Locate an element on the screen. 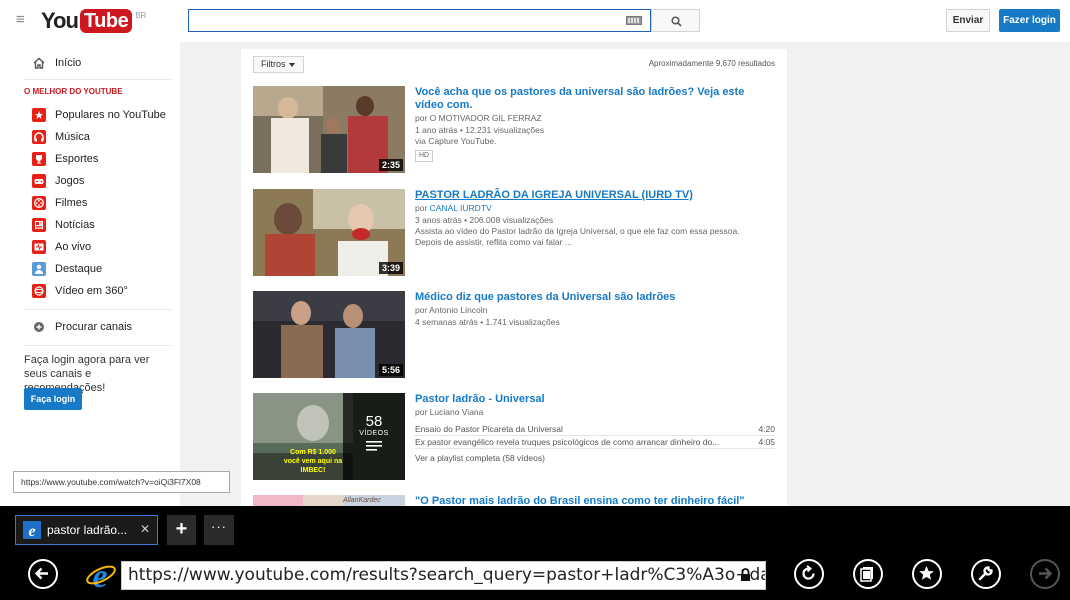 This screenshot has height=600, width=1070. video-thumbnail: 5:56 is located at coordinates (329, 334).